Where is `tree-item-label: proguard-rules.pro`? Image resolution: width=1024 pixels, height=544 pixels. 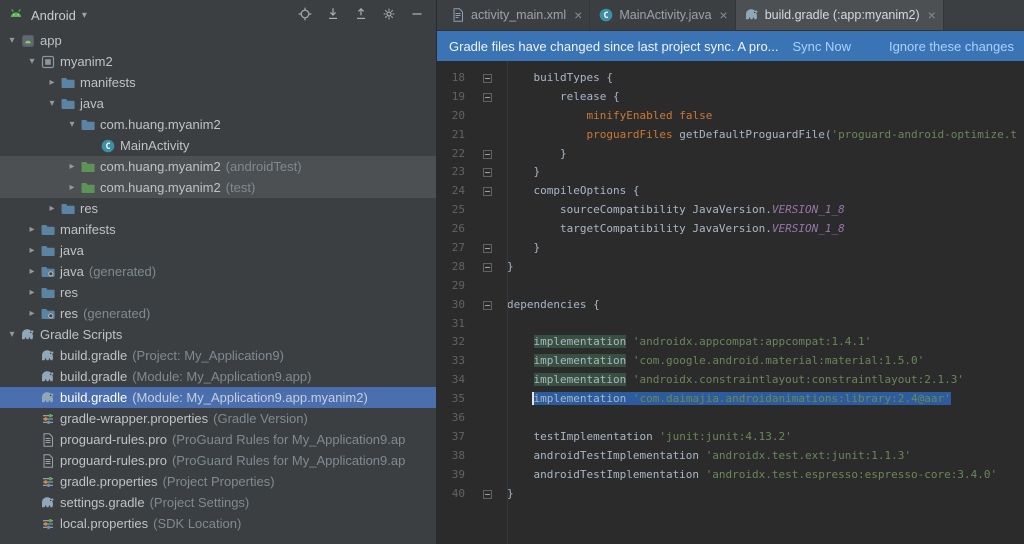 tree-item-label: proguard-rules.pro is located at coordinates (113, 460).